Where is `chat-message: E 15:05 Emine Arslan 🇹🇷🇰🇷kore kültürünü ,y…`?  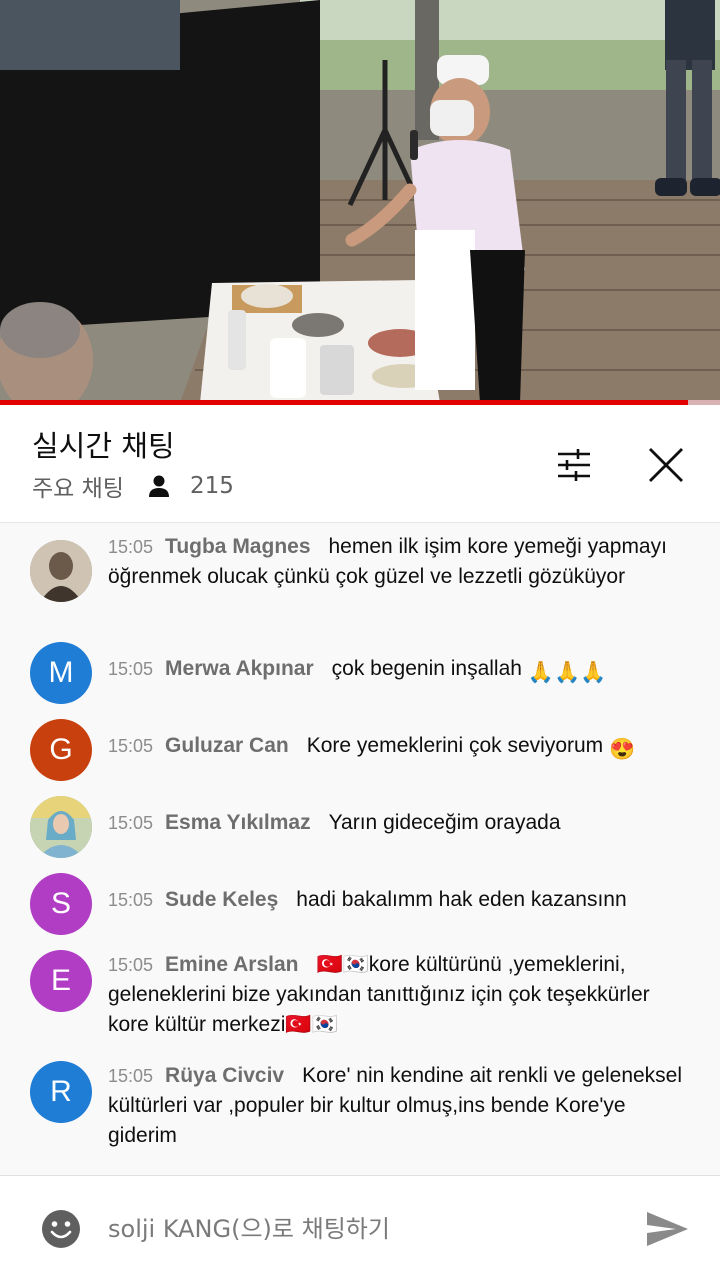
chat-message: E 15:05 Emine Arslan 🇹🇷🇰🇷kore kültürünü ,y… is located at coordinates (360, 995).